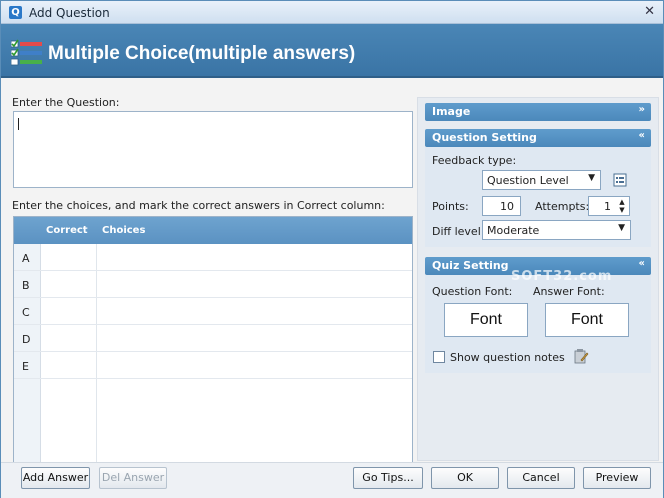 This screenshot has width=664, height=498. I want to click on question-setting-header: Question Setting «, so click(538, 138).